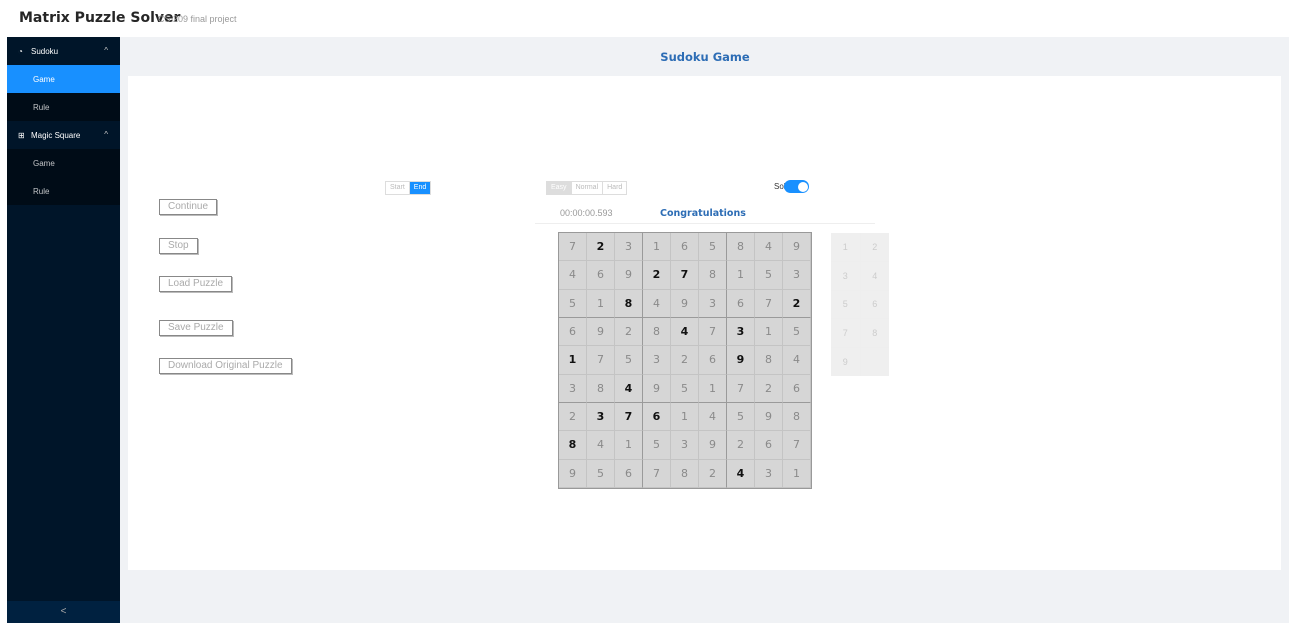  I want to click on number-pad-key: 2, so click(874, 247).